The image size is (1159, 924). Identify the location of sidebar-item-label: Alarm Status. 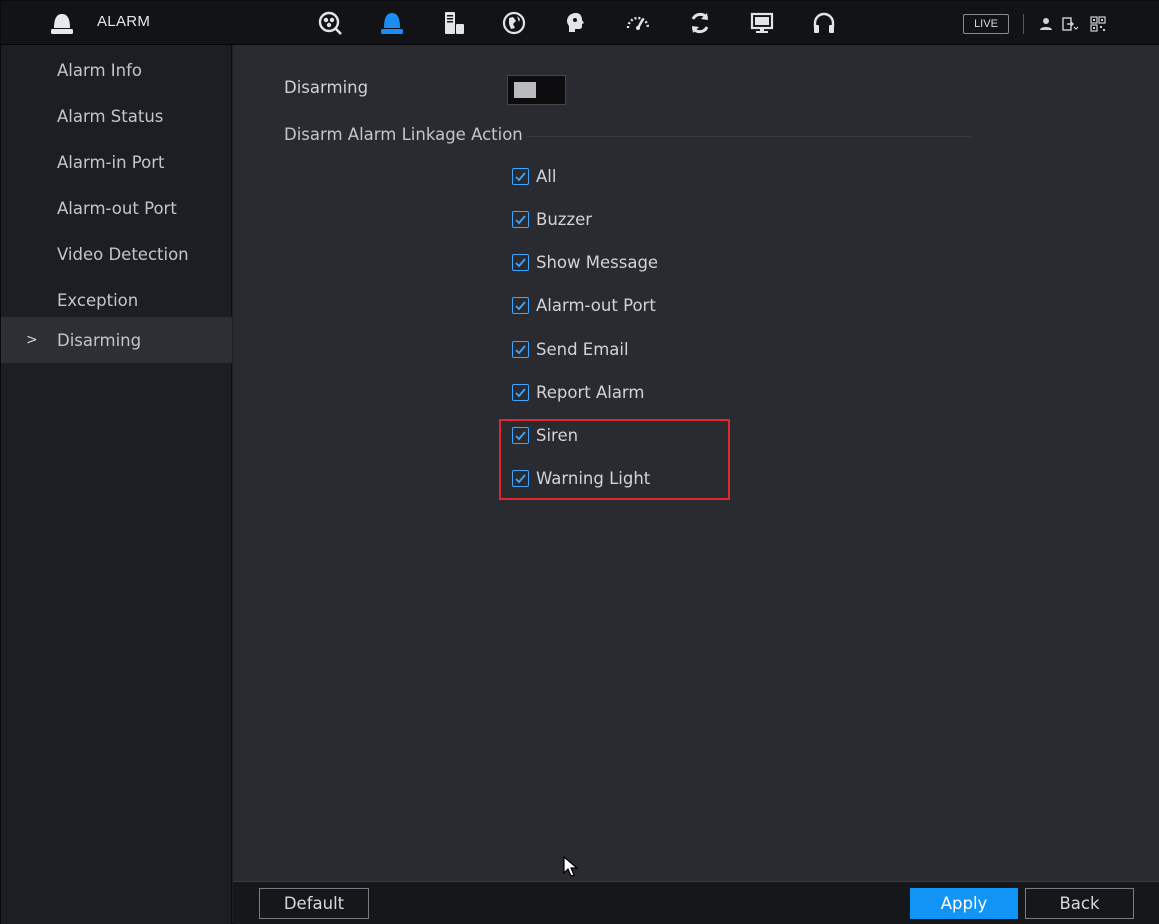
(110, 116).